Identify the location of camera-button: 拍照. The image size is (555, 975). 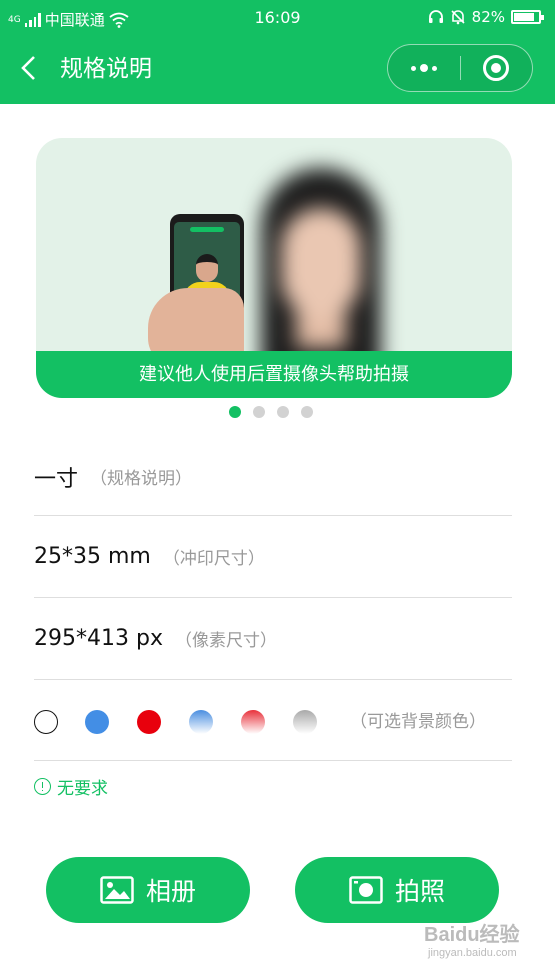
(397, 890).